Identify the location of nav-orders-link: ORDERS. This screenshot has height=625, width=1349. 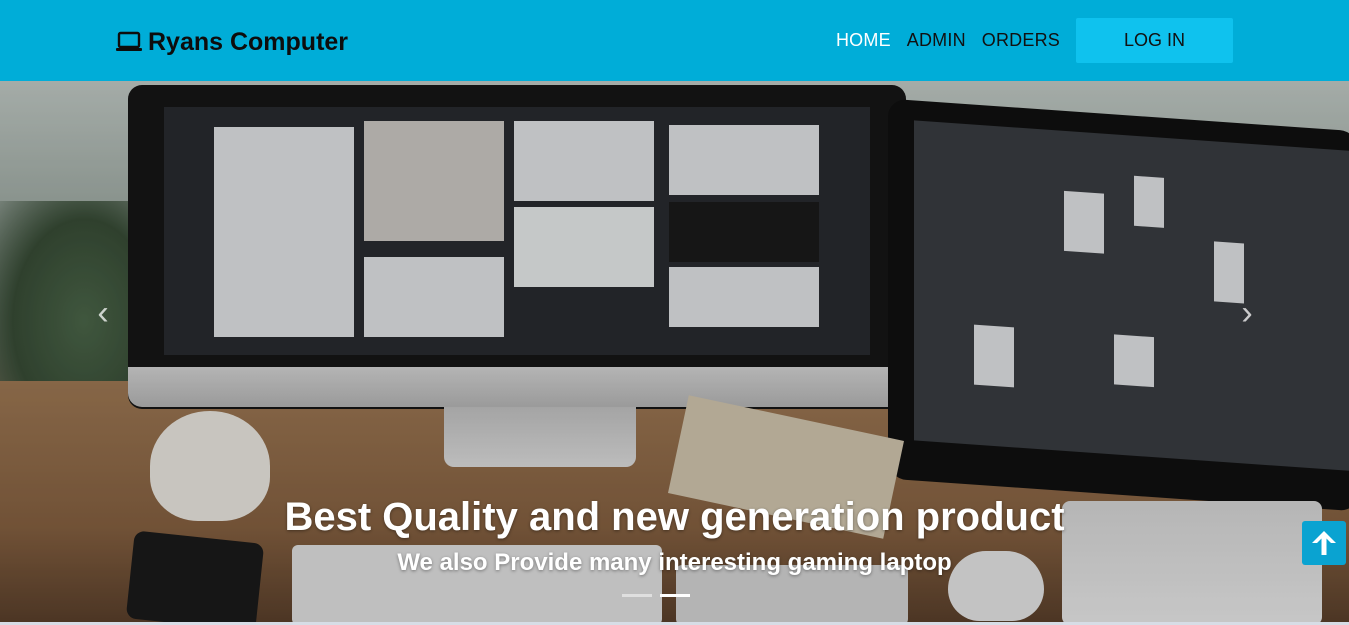
(1021, 40).